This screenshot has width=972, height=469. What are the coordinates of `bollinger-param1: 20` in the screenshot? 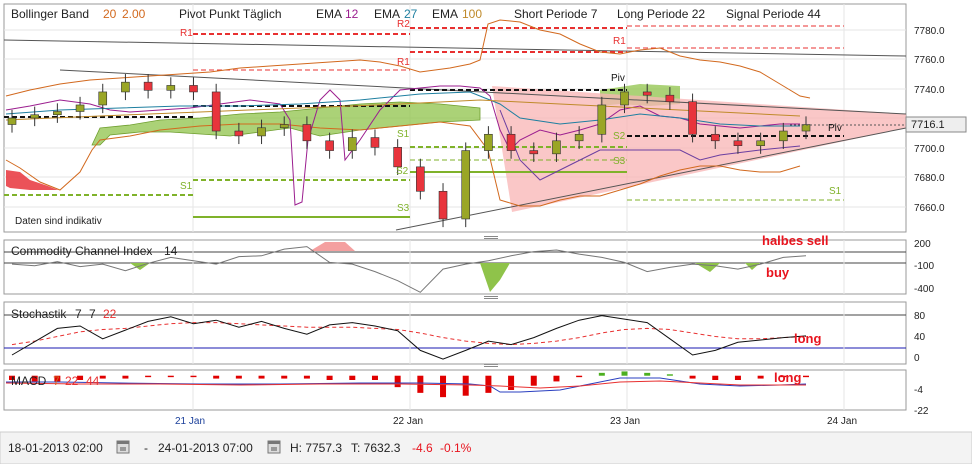 It's located at (110, 14).